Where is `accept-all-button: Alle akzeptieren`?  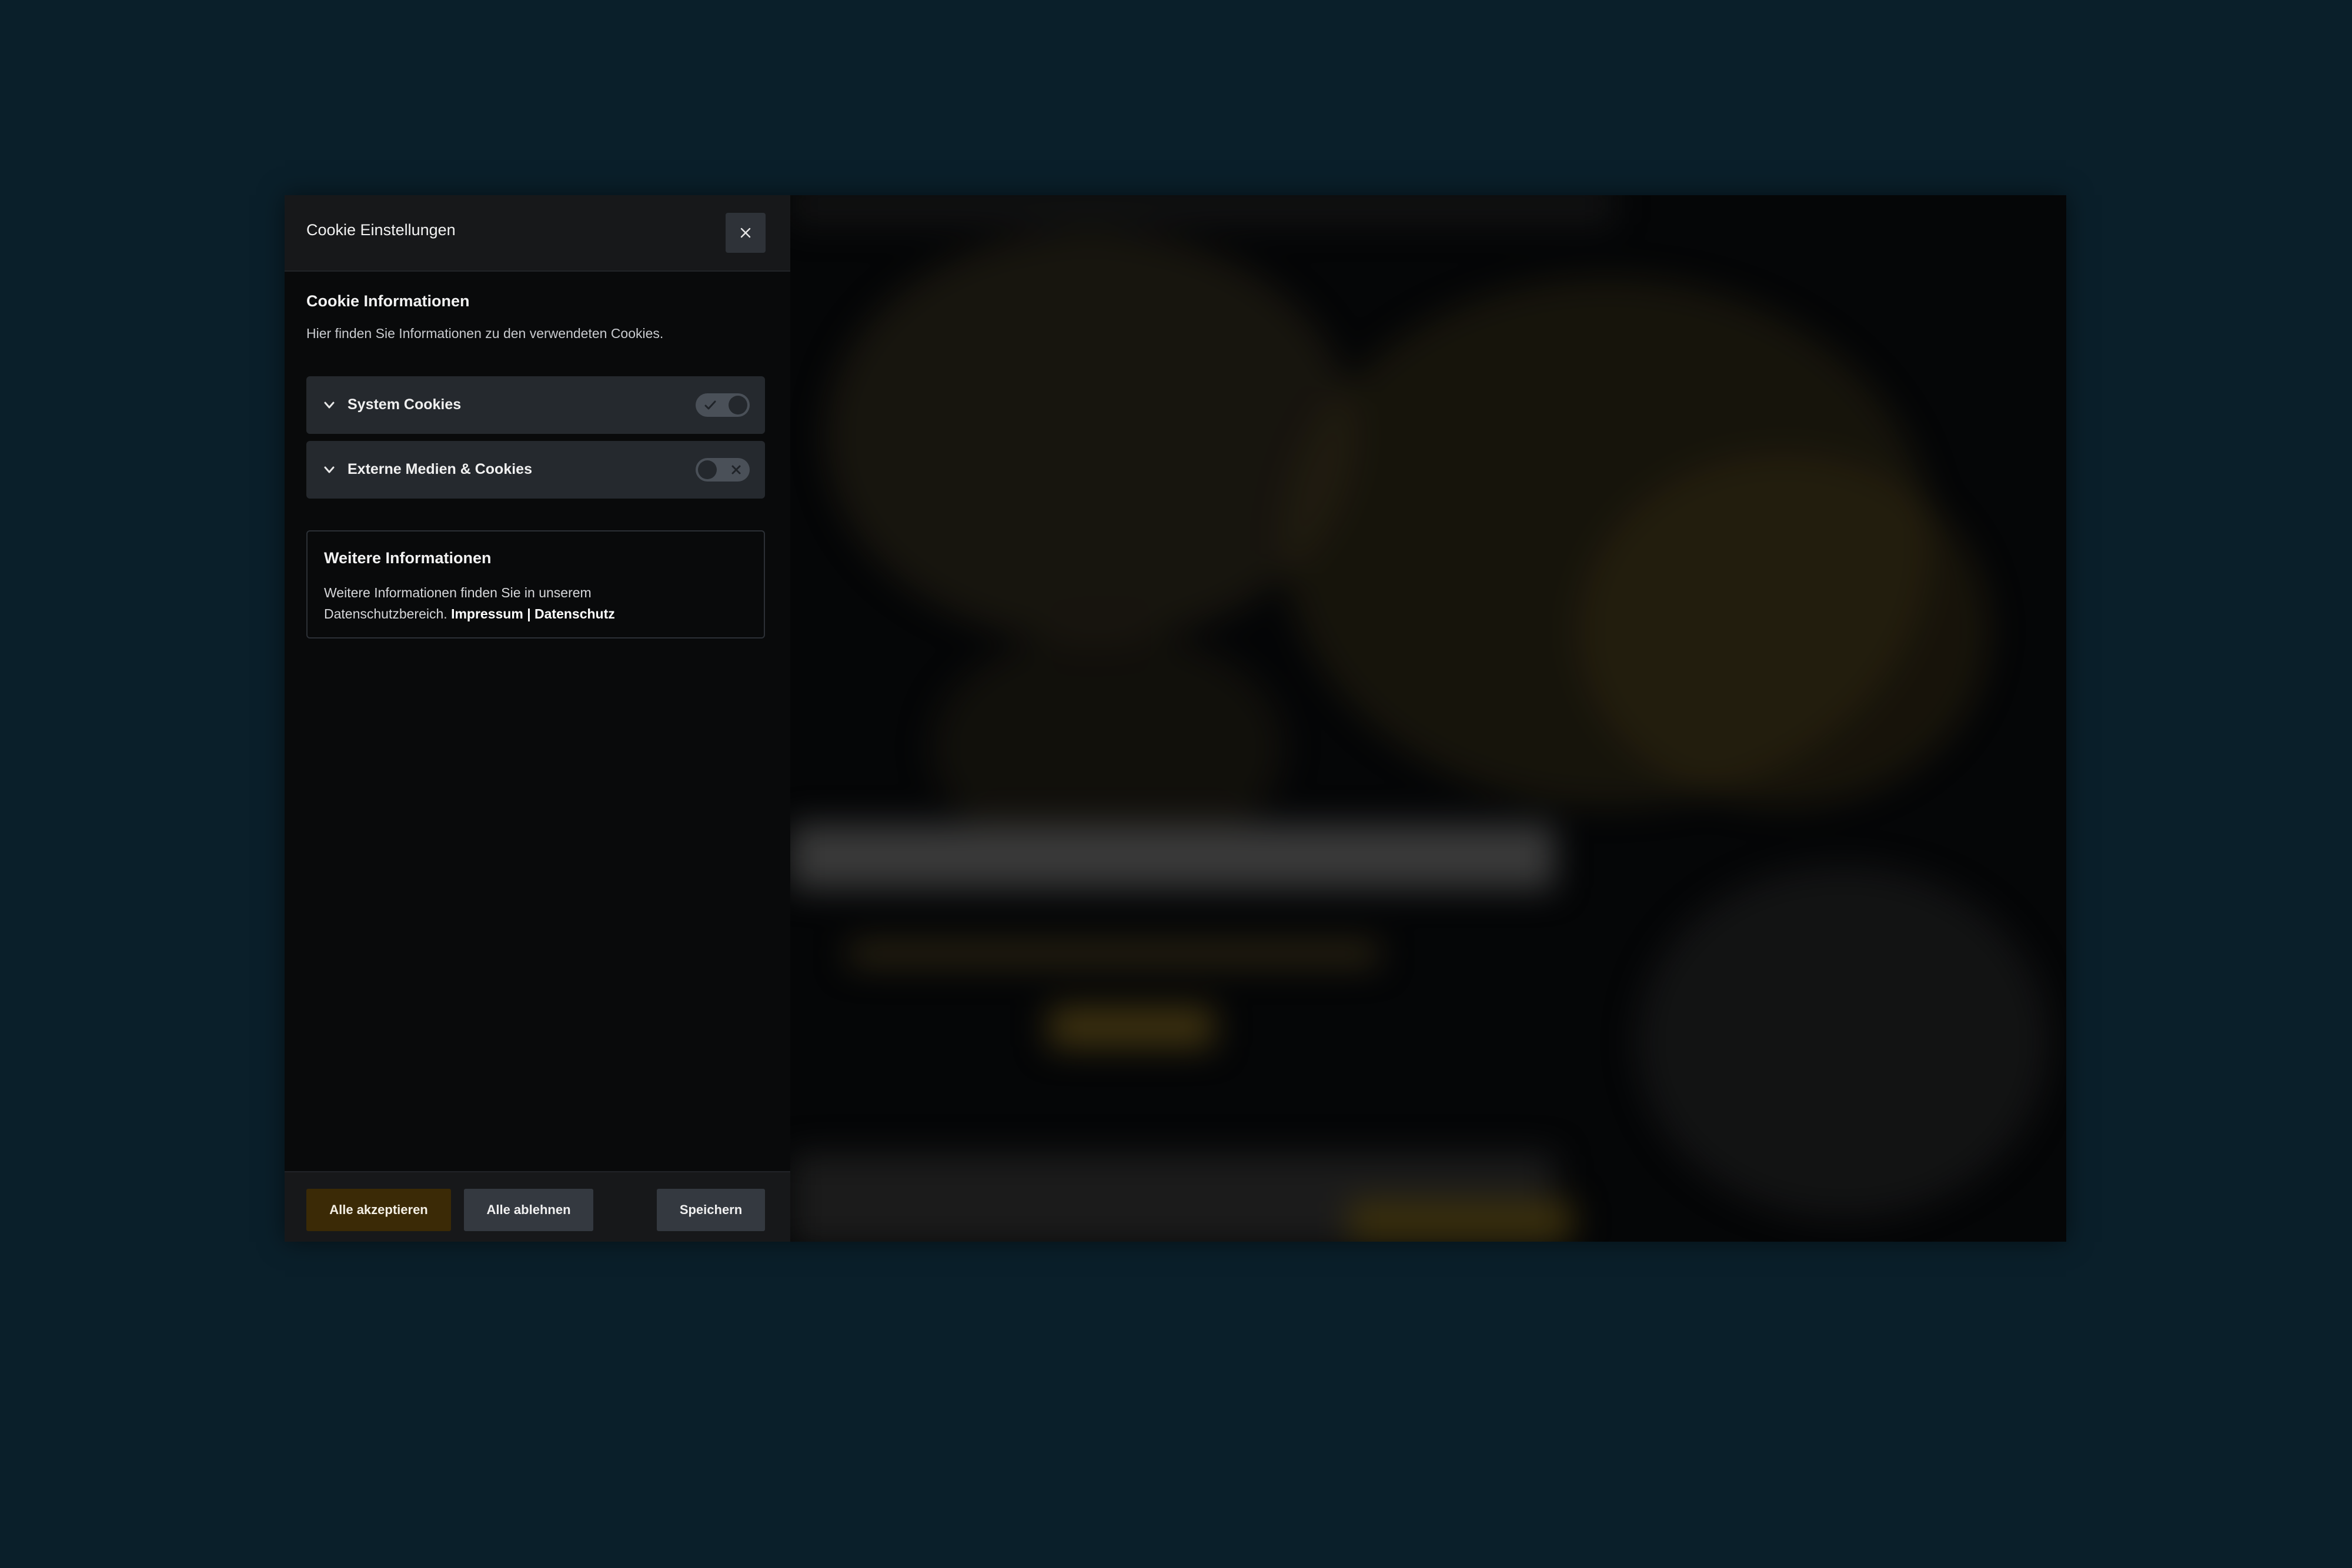
accept-all-button: Alle akzeptieren is located at coordinates (378, 1210).